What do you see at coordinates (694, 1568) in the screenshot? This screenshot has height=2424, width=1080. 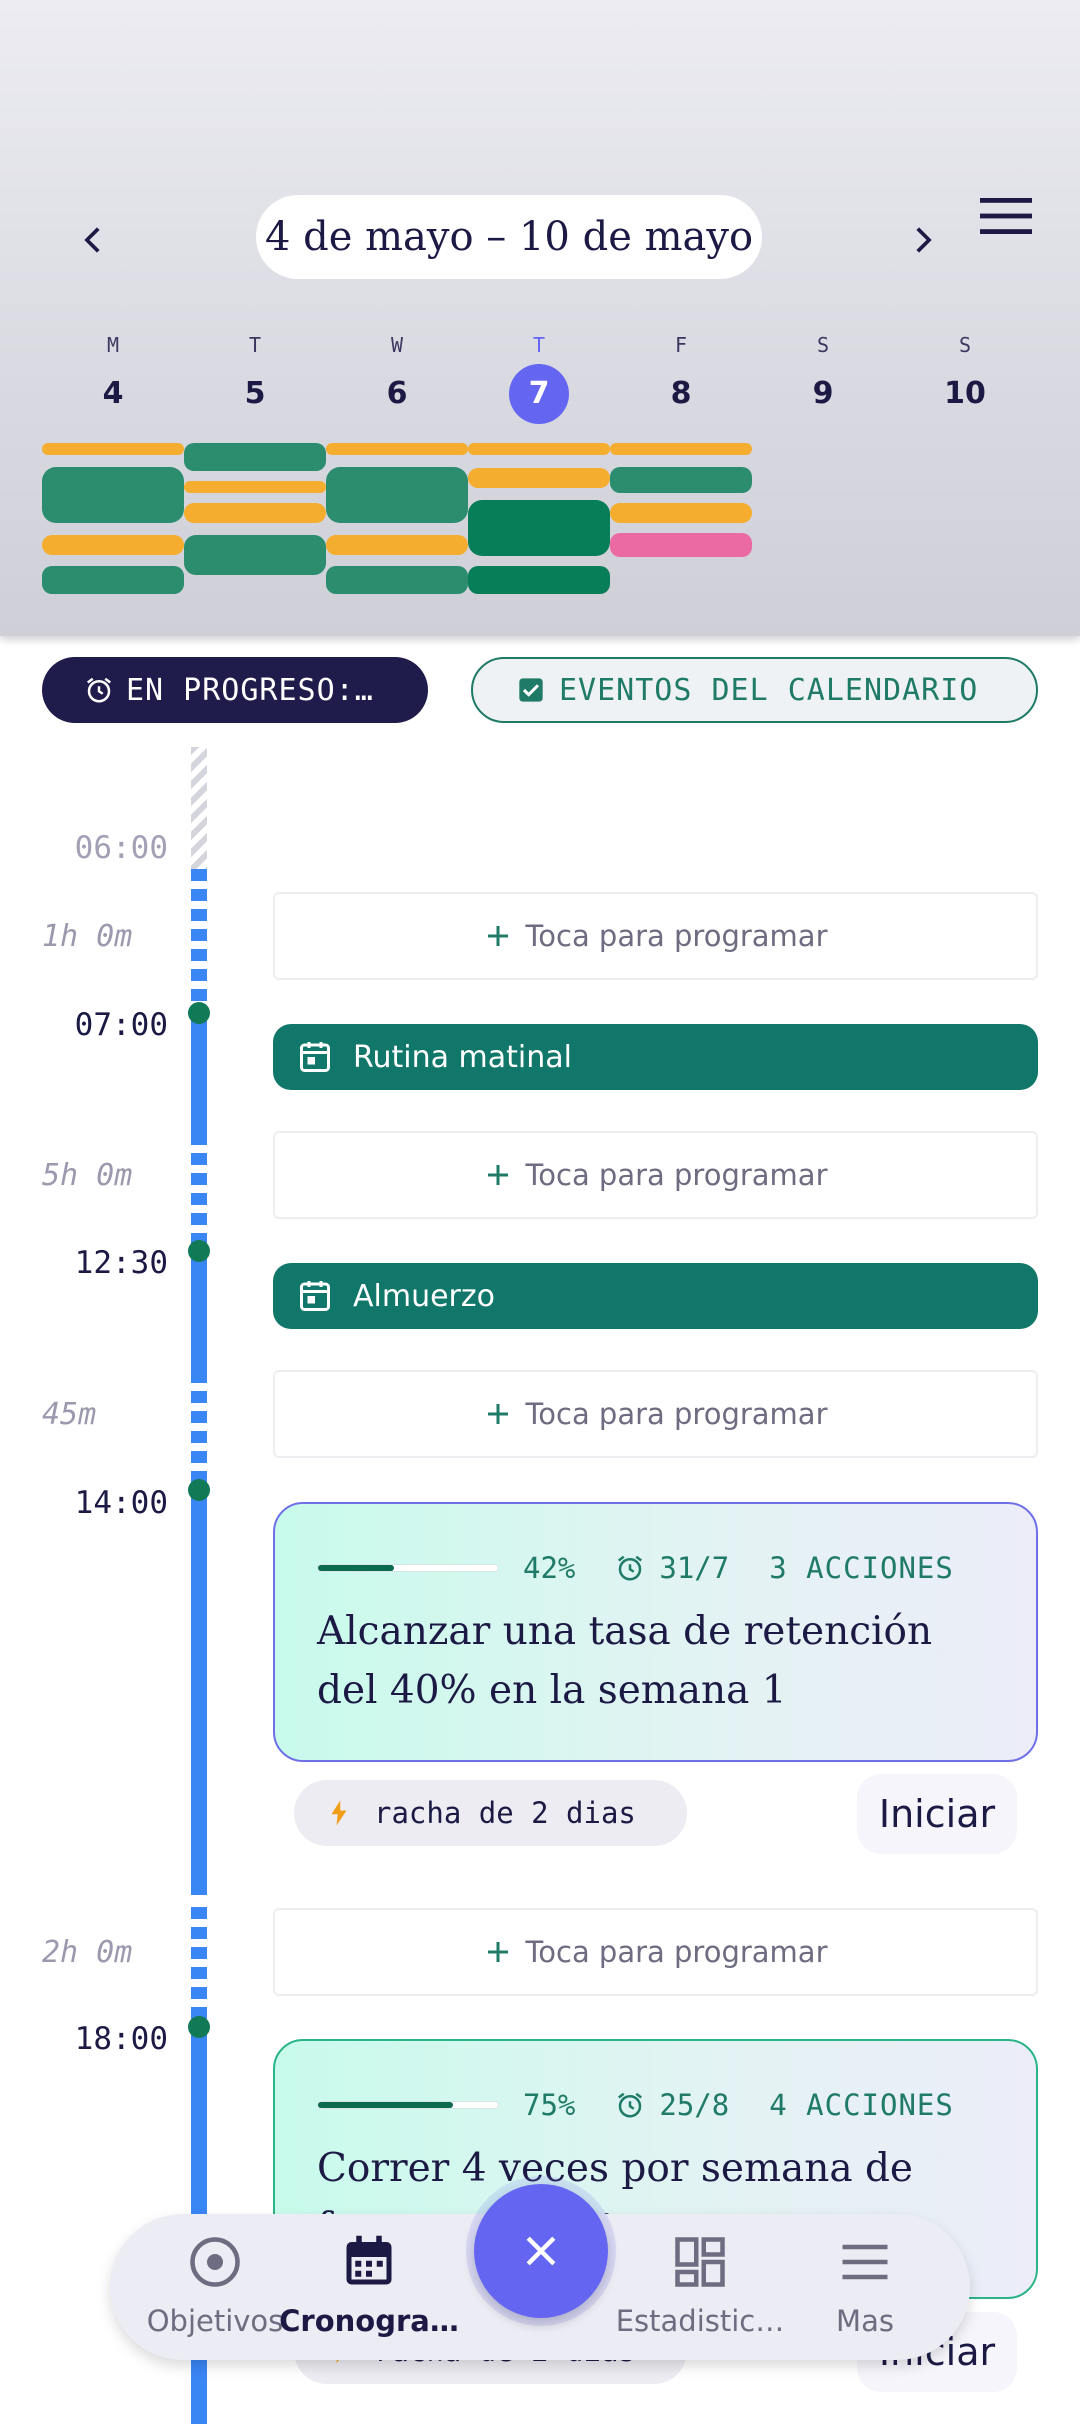 I see `goal-due-date: 31/7` at bounding box center [694, 1568].